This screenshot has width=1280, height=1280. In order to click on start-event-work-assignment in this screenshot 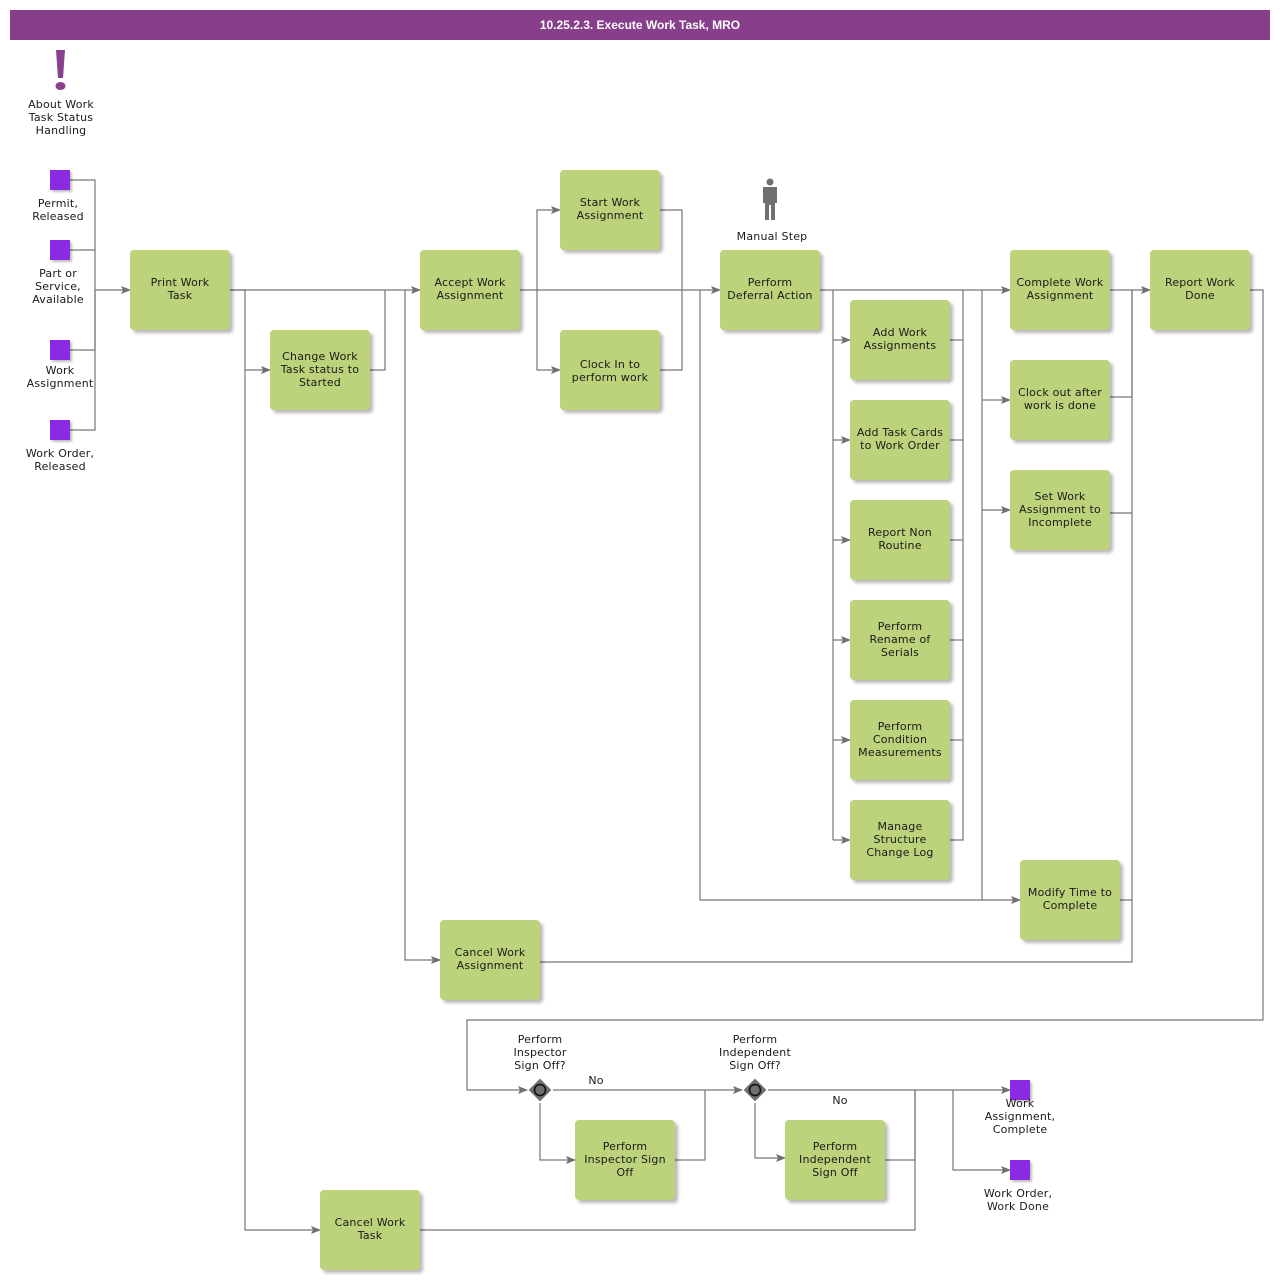, I will do `click(60, 350)`.